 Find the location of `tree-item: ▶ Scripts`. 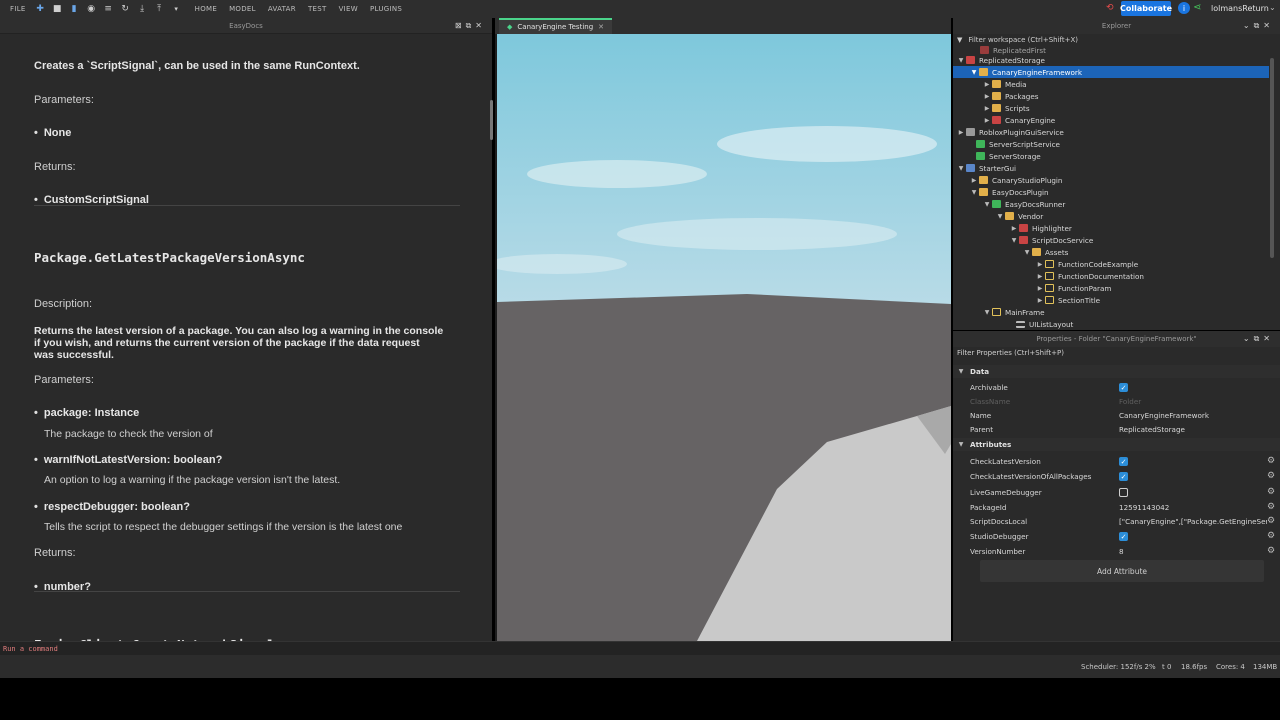

tree-item: ▶ Scripts is located at coordinates (1111, 108).